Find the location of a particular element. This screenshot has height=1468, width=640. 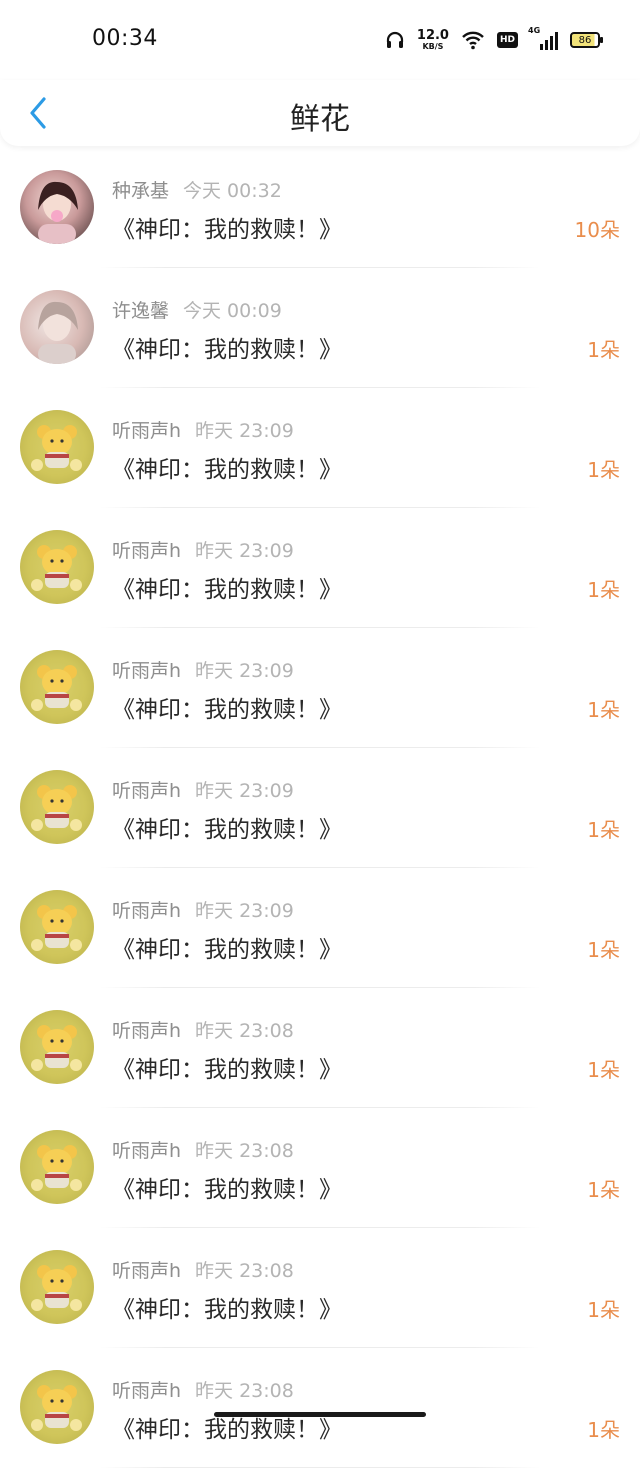

sent-time: 今天 00:09 is located at coordinates (232, 311).